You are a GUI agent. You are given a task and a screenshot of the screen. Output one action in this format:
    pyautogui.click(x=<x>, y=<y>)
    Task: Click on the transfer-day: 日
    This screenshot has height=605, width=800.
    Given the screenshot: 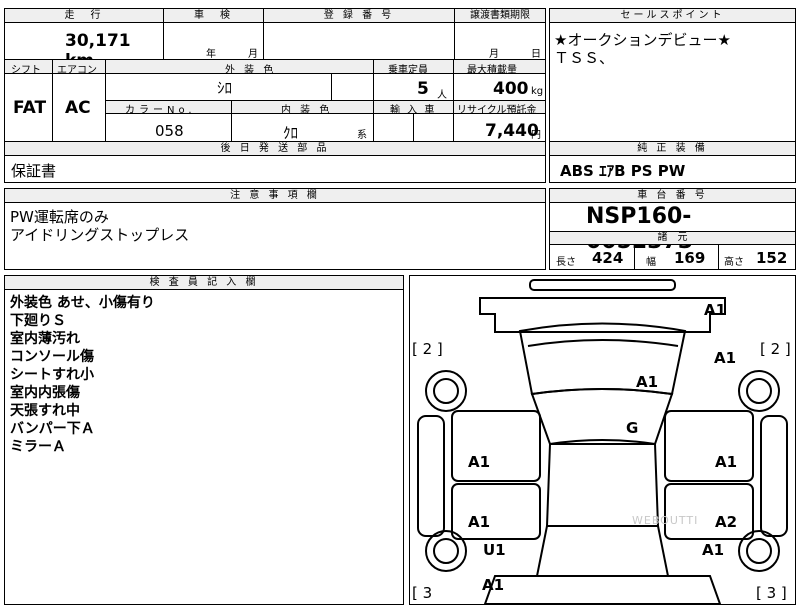 What is the action you would take?
    pyautogui.click(x=536, y=54)
    